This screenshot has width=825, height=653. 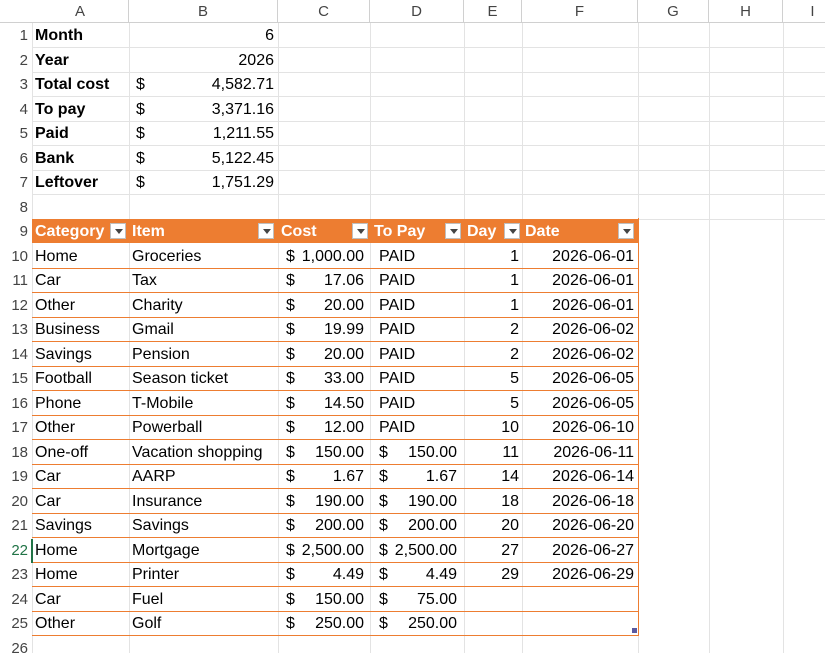 I want to click on row-header: 20, so click(x=16, y=501).